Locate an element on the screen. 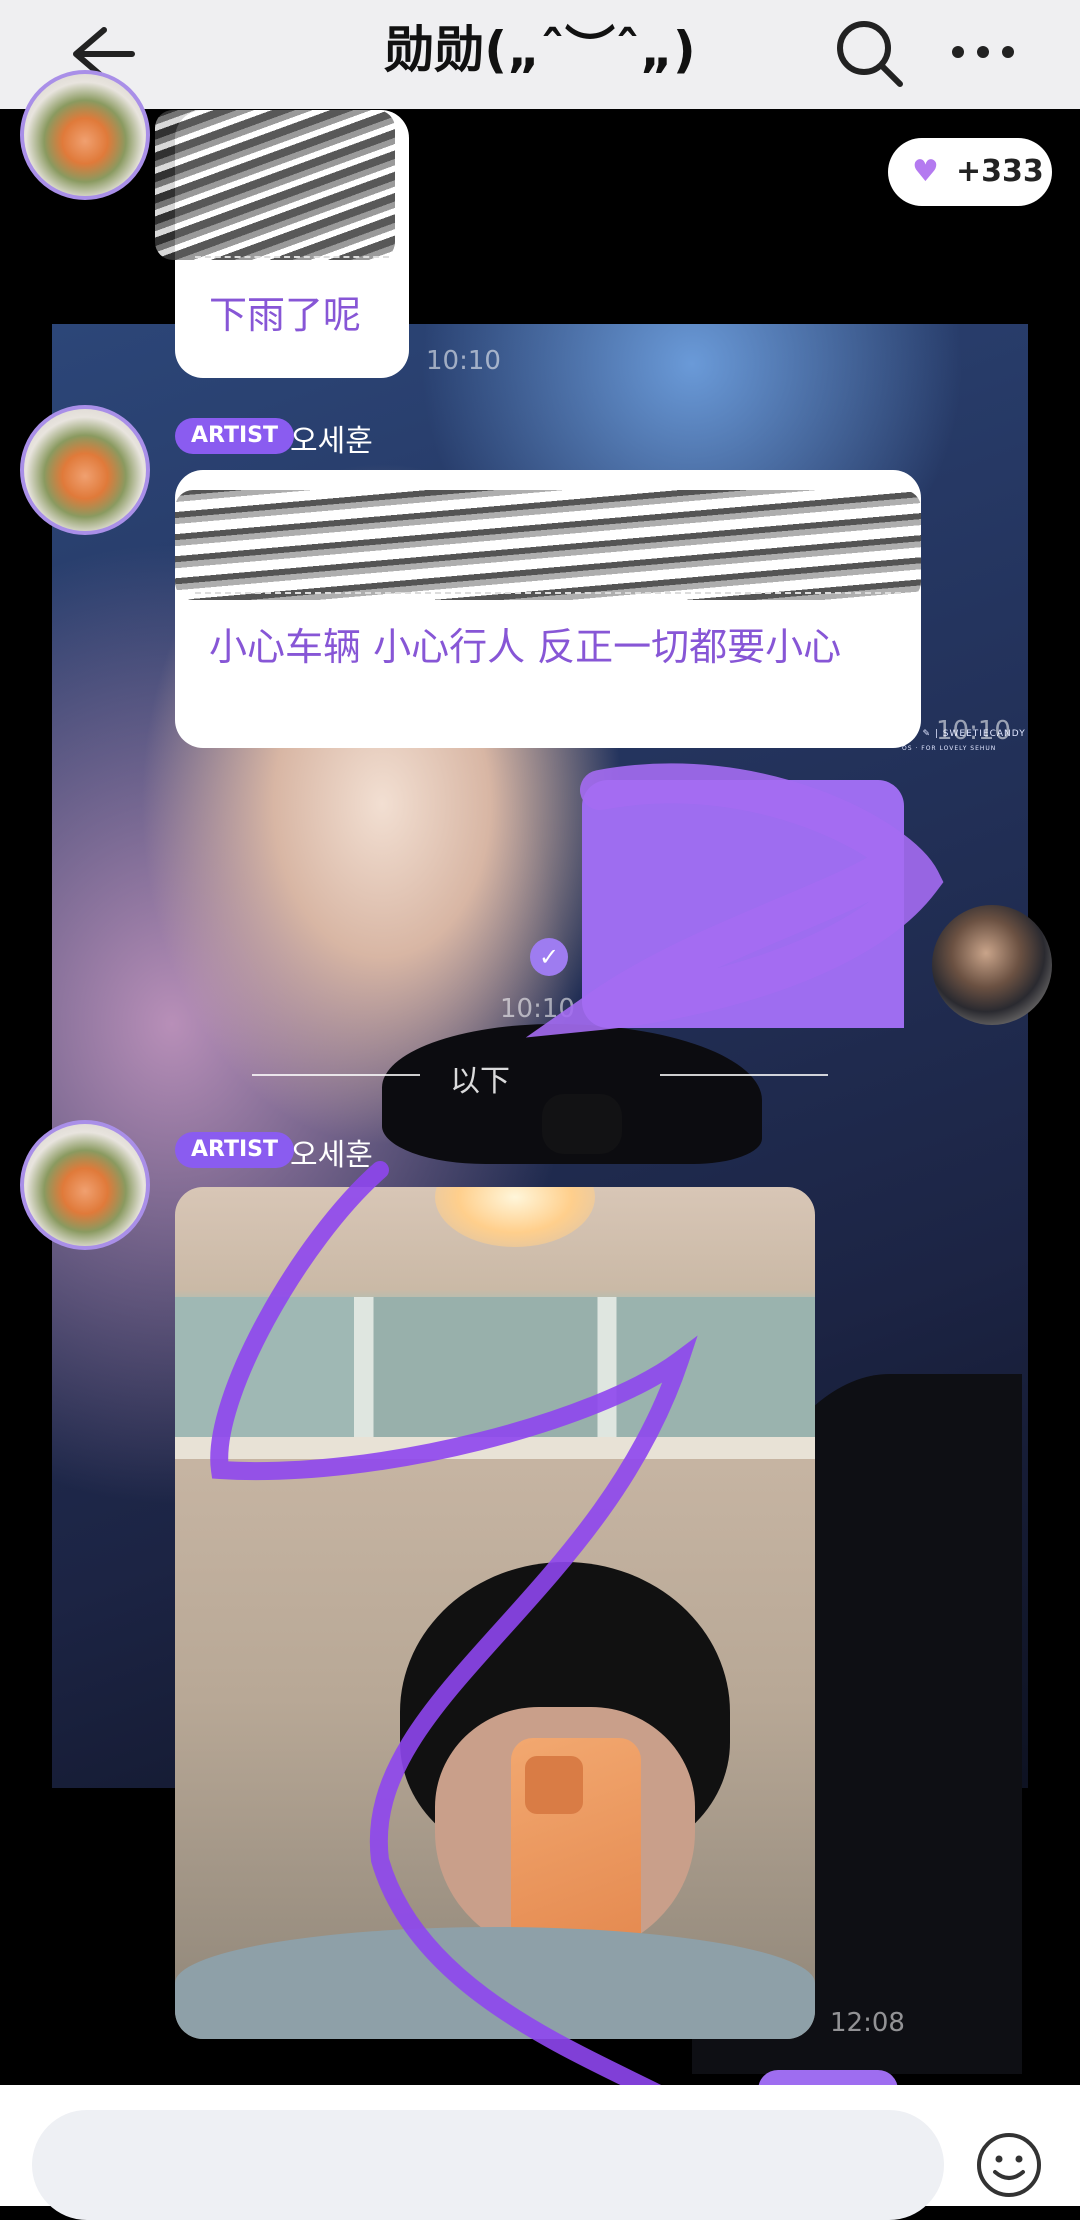 This screenshot has width=1080, height=2220. photo-lamp is located at coordinates (515, 1217).